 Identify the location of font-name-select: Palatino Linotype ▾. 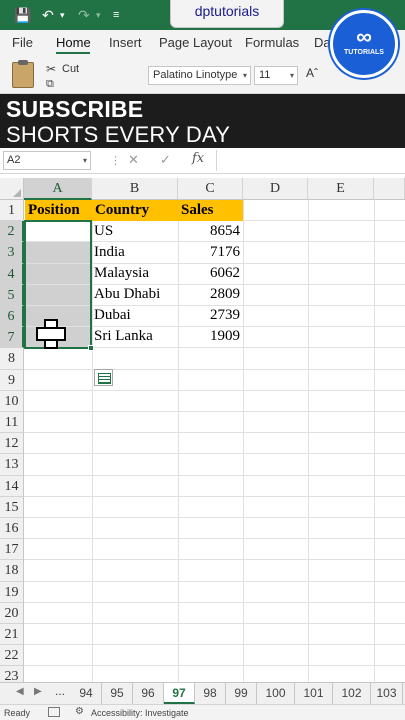
(199, 75).